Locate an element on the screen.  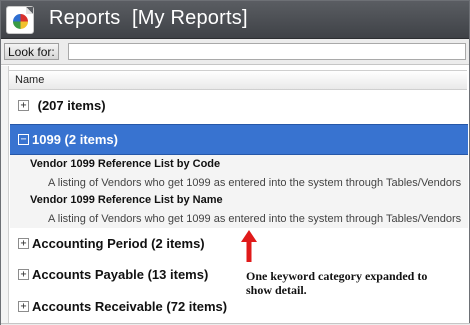
group-label: Accounts Receivable (72 items) is located at coordinates (130, 306).